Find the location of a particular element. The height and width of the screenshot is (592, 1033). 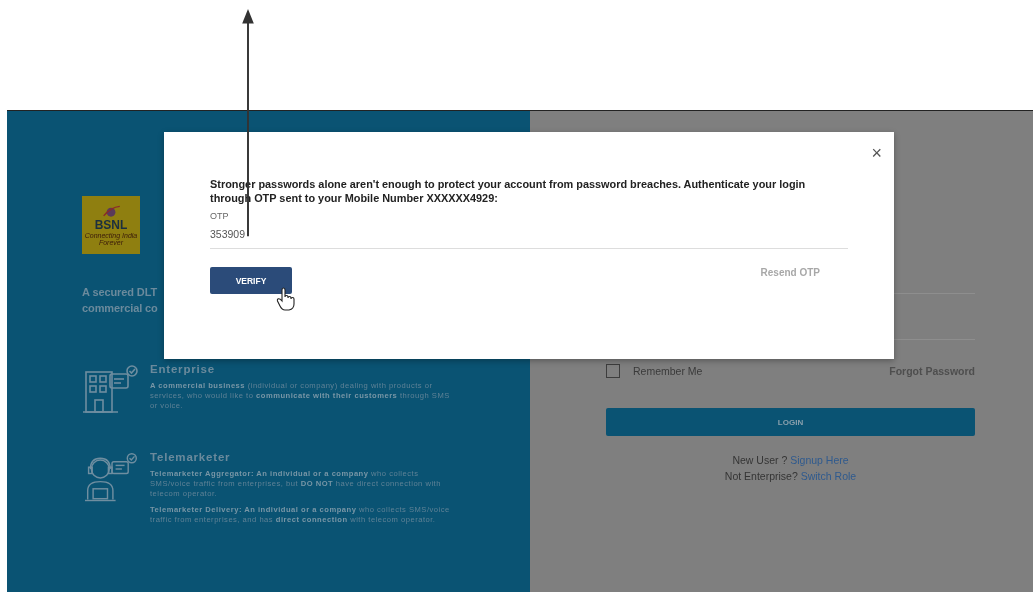

verify-button: VERIFY is located at coordinates (251, 280).